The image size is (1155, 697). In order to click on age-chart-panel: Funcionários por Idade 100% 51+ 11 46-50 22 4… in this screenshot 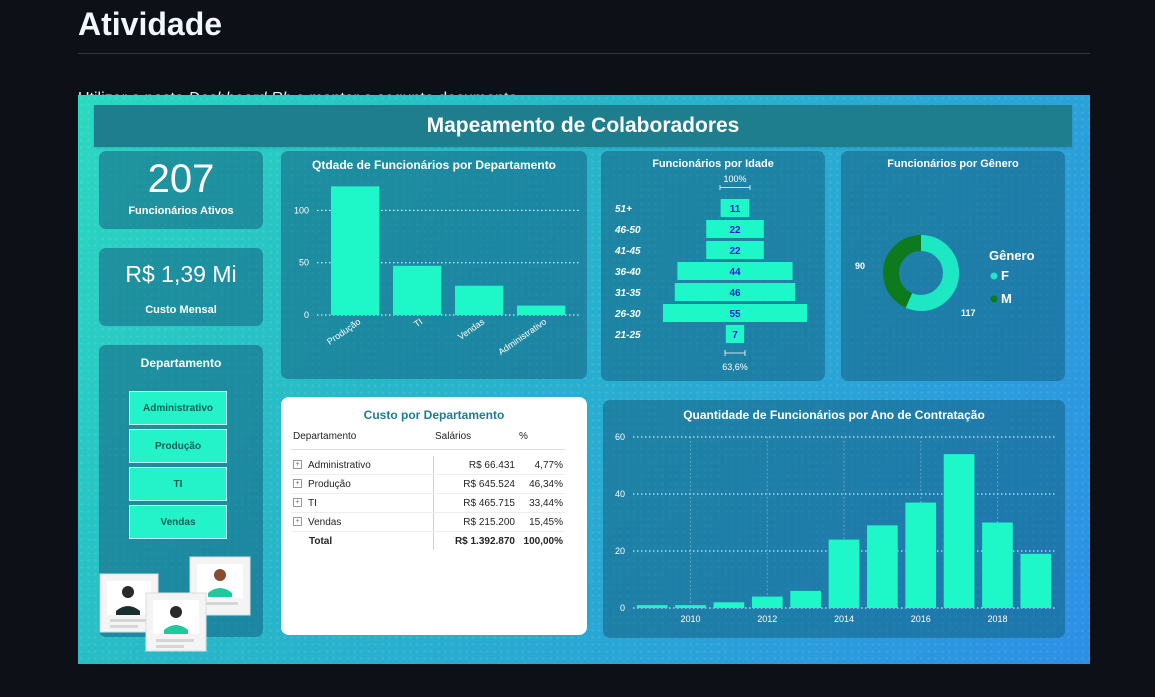, I will do `click(713, 266)`.